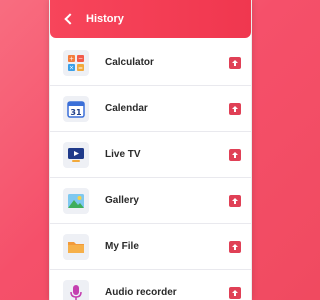 This screenshot has width=320, height=300. Describe the element at coordinates (76, 112) in the screenshot. I see `svg-text: 31` at that location.